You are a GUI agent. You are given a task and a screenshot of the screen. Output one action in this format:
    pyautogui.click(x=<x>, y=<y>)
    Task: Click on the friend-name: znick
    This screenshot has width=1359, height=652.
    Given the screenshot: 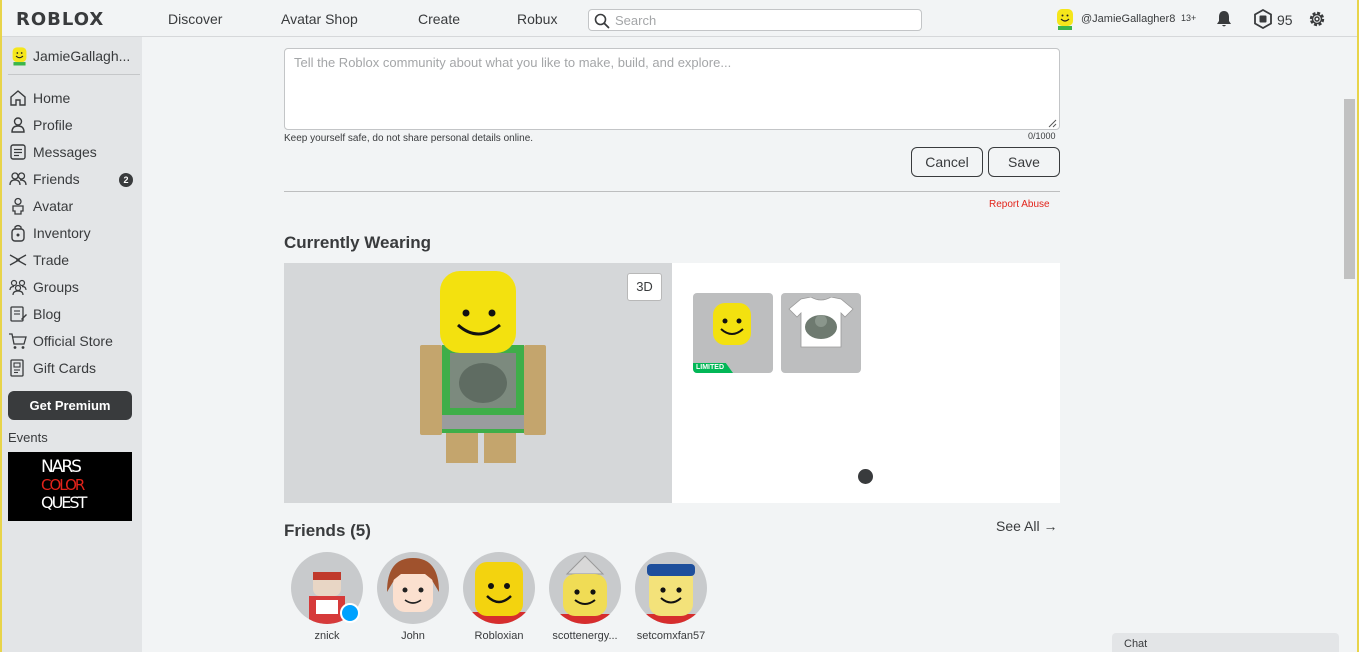 What is the action you would take?
    pyautogui.click(x=327, y=636)
    